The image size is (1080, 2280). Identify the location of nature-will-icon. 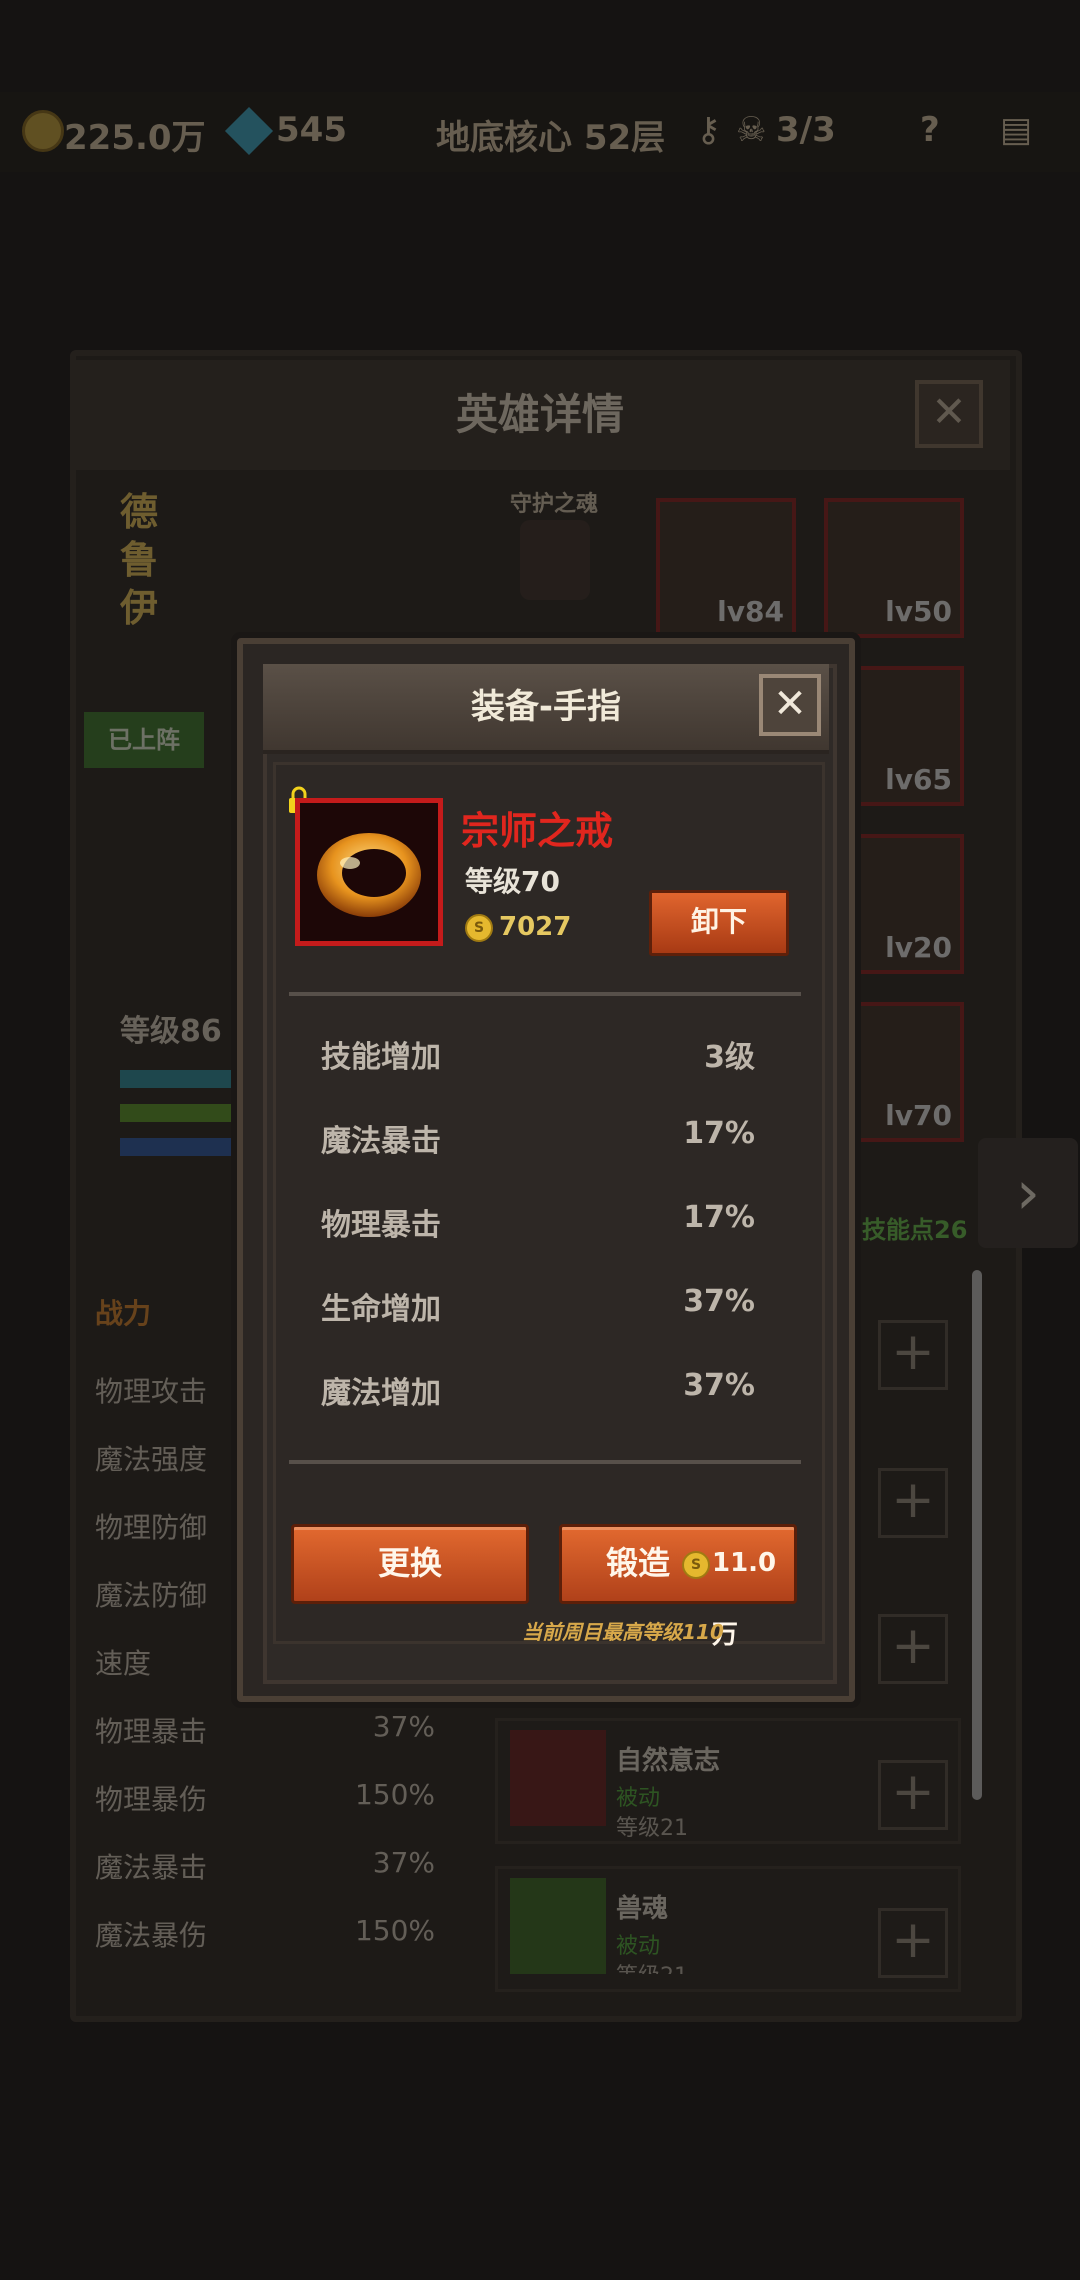
(558, 1778).